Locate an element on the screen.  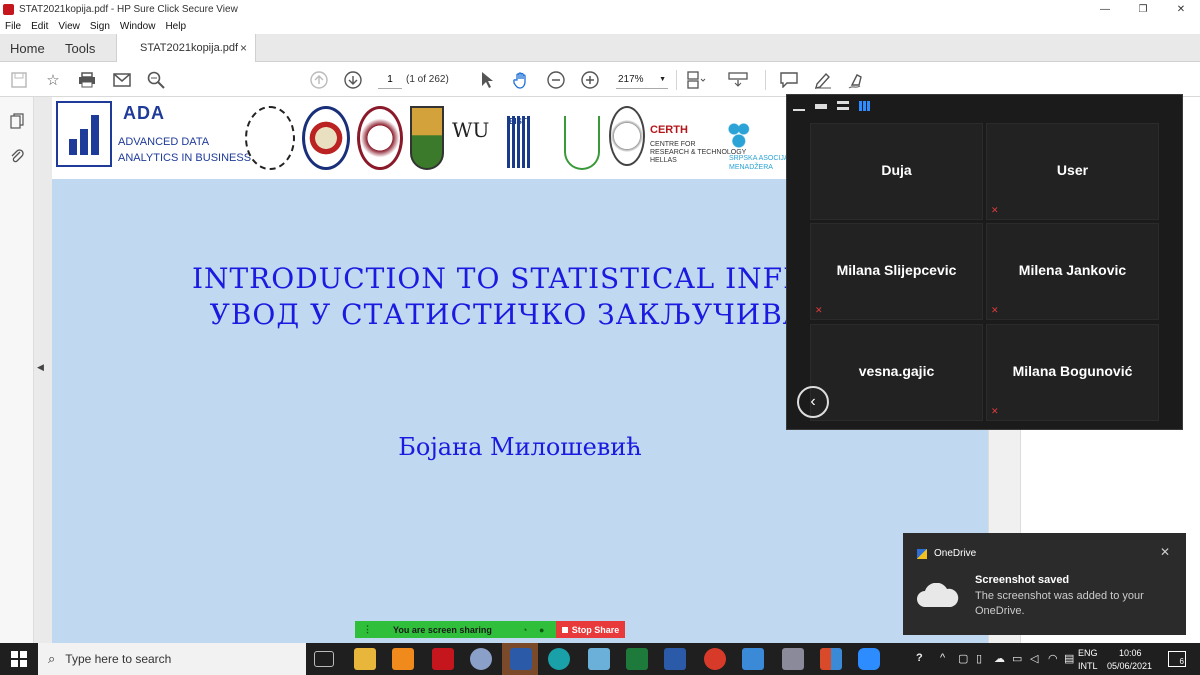
participant-name: User is located at coordinates (1072, 170).